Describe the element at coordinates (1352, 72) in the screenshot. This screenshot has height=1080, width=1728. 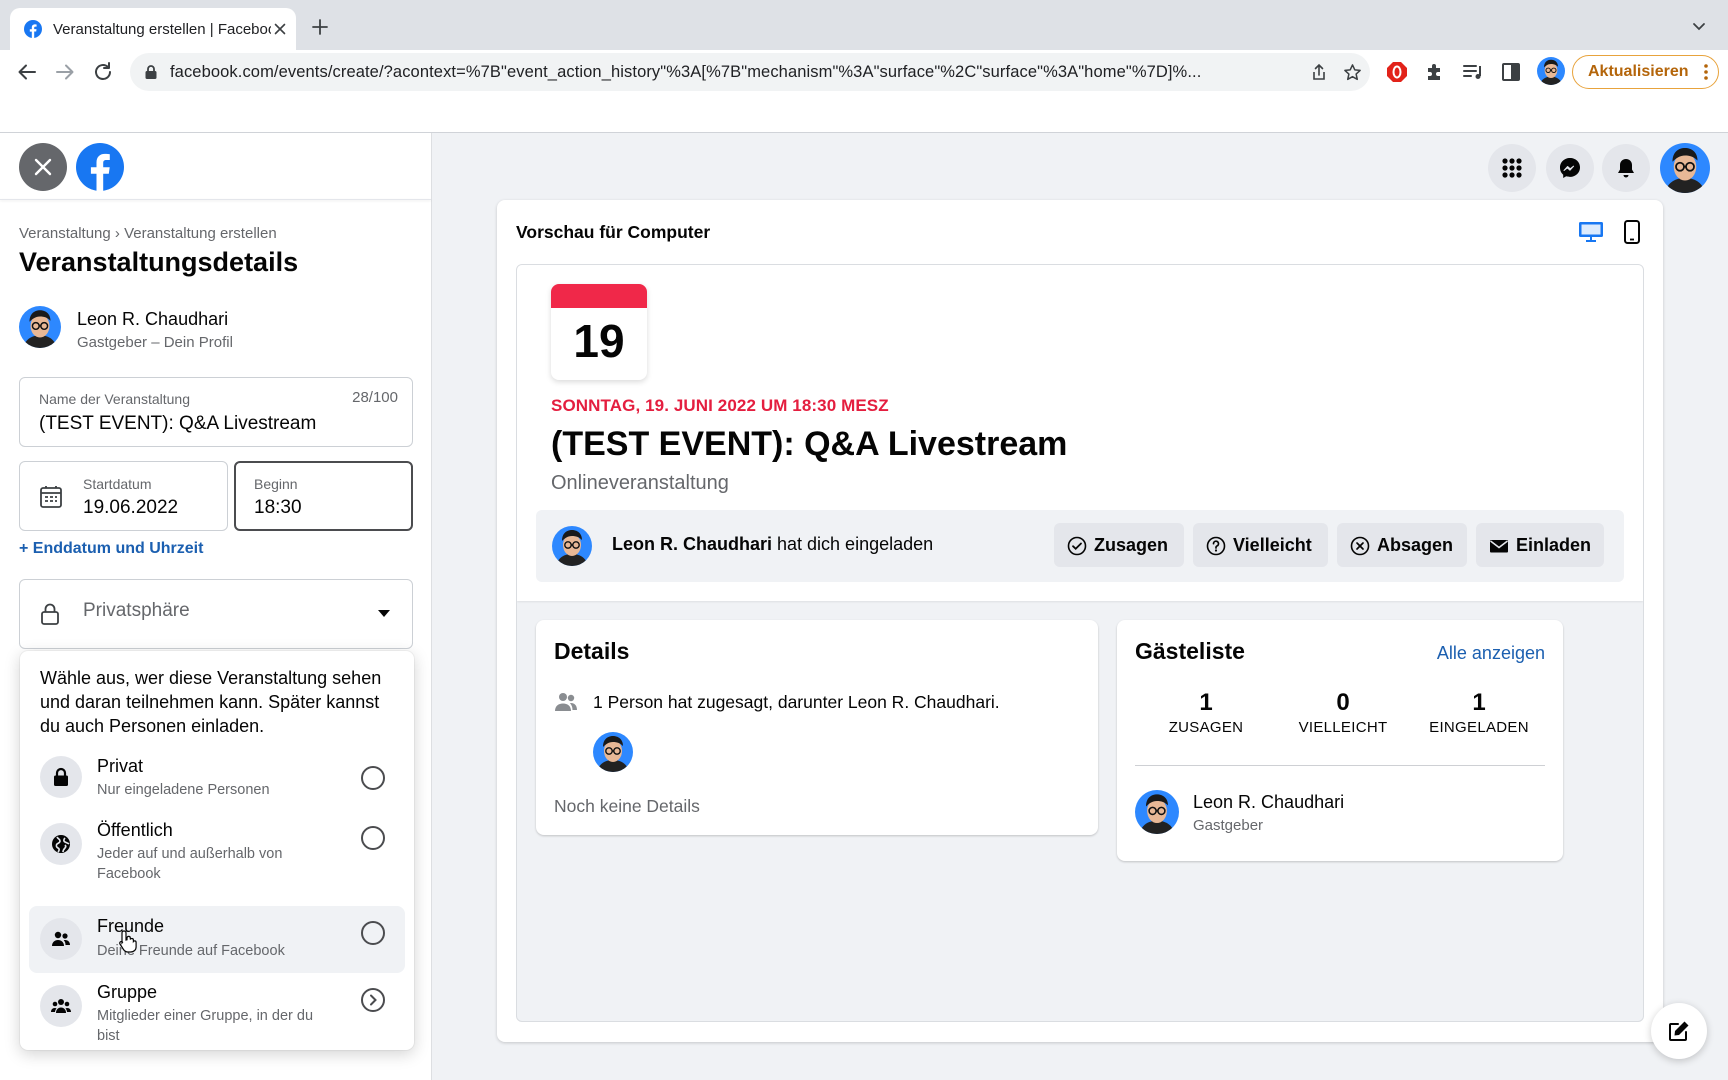
I see `star-icon` at that location.